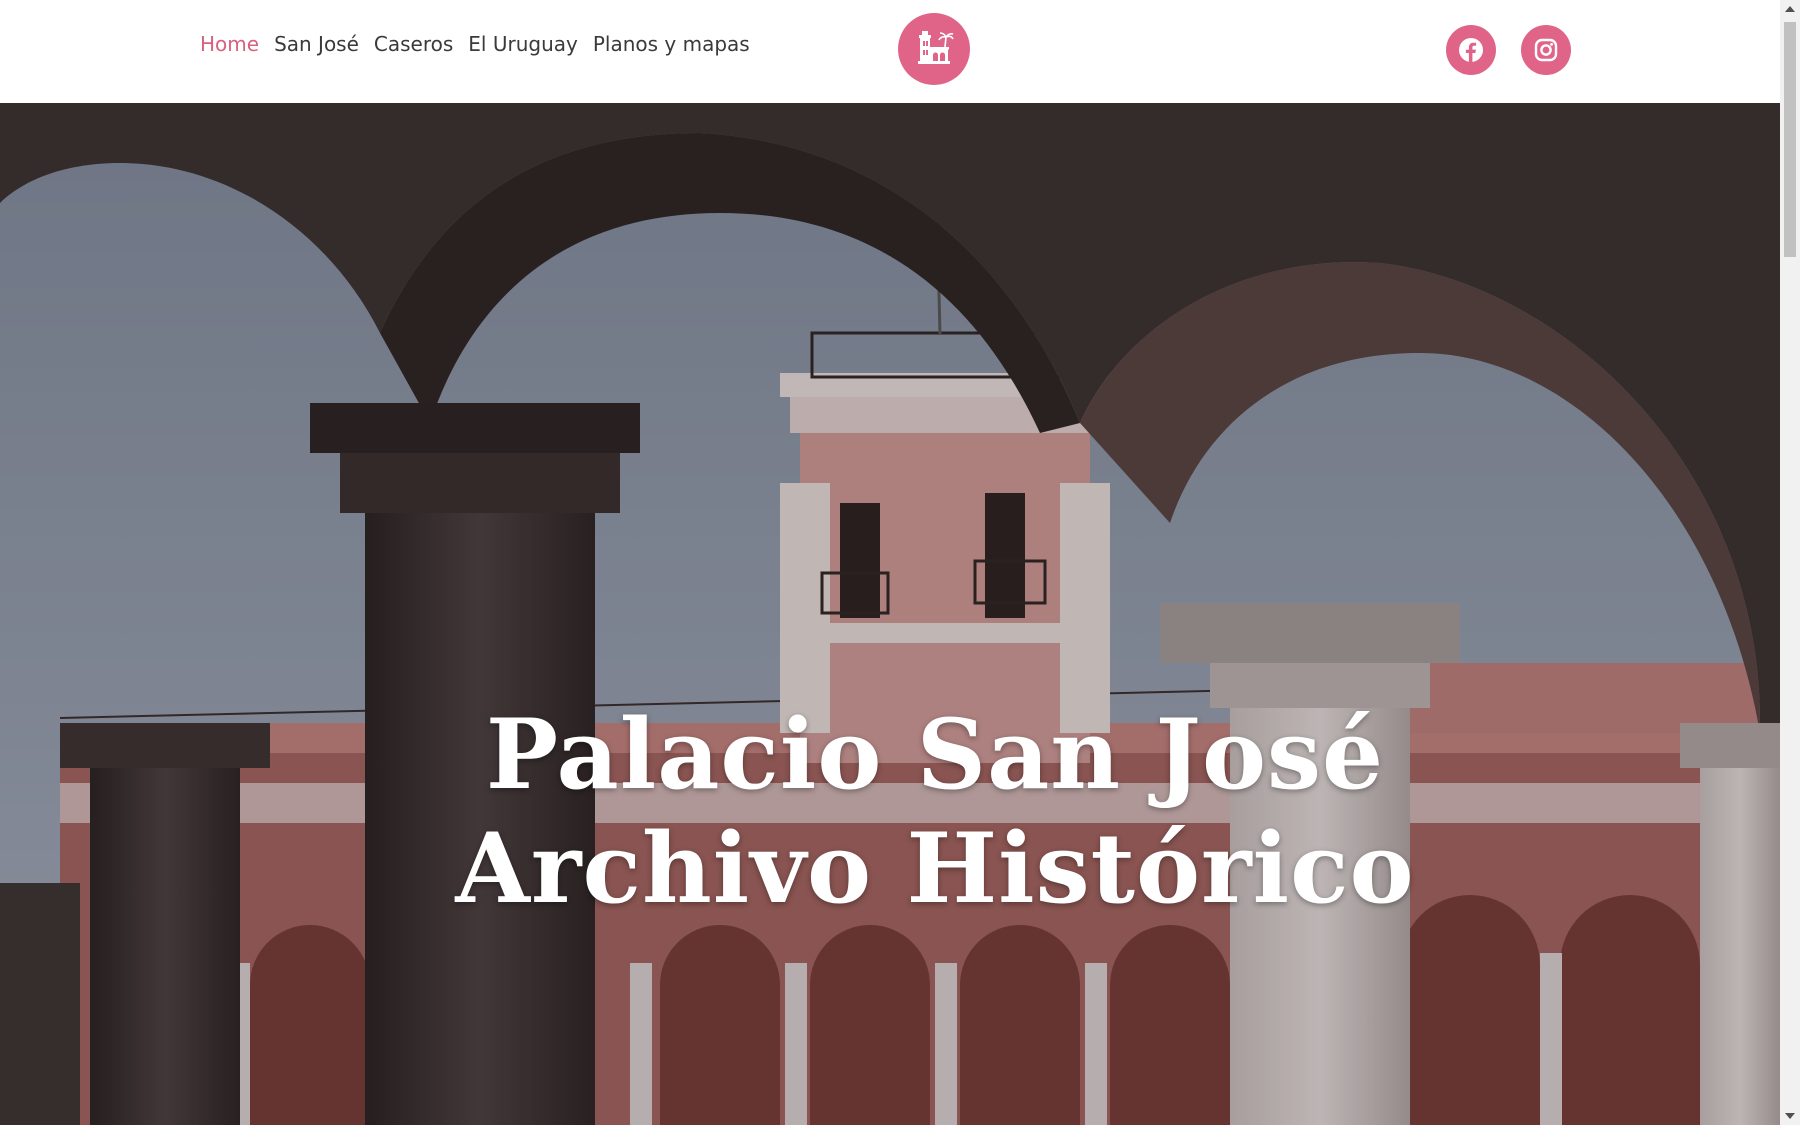  Describe the element at coordinates (523, 44) in the screenshot. I see `nav-el-uruguay: El Uruguay` at that location.